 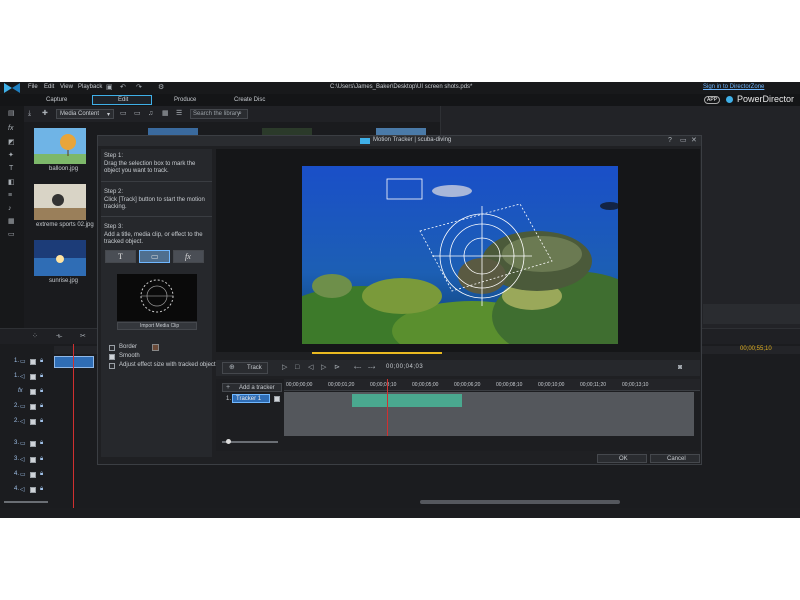 I want to click on tab-produce: Produce, so click(x=185, y=100).